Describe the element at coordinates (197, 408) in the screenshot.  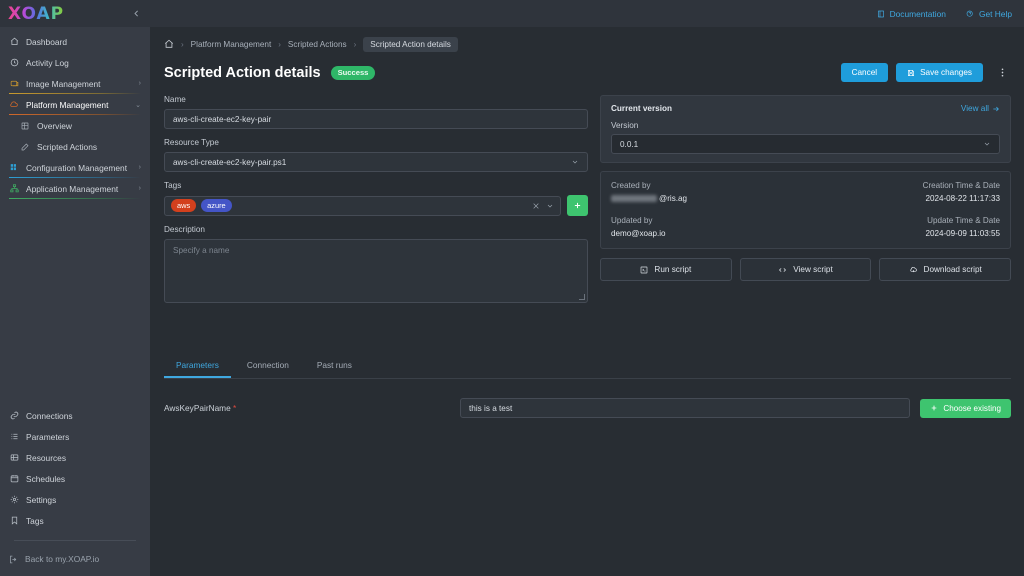
I see `parameter-name-label: AwsKeyPairName` at that location.